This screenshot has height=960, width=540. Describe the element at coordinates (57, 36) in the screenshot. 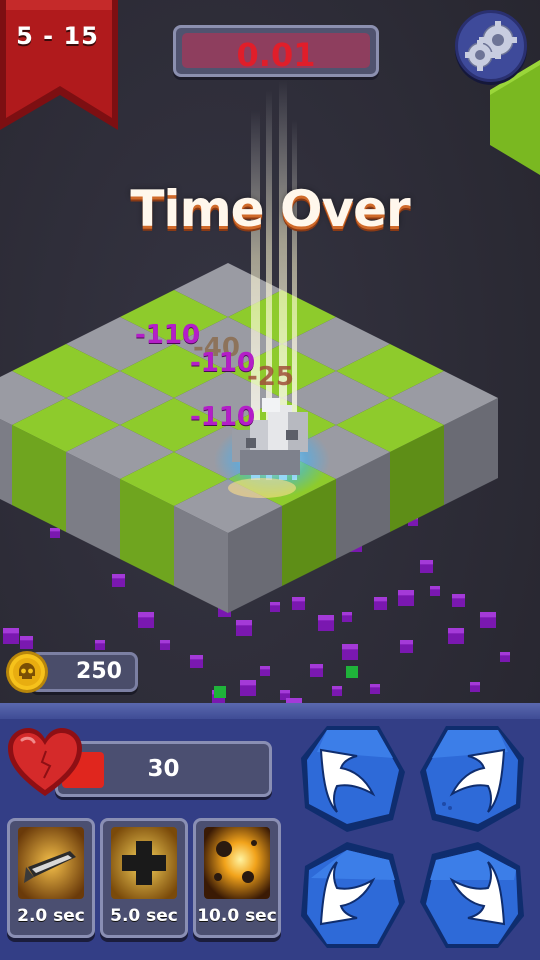

I see `level-indicator: 5 - 15` at that location.